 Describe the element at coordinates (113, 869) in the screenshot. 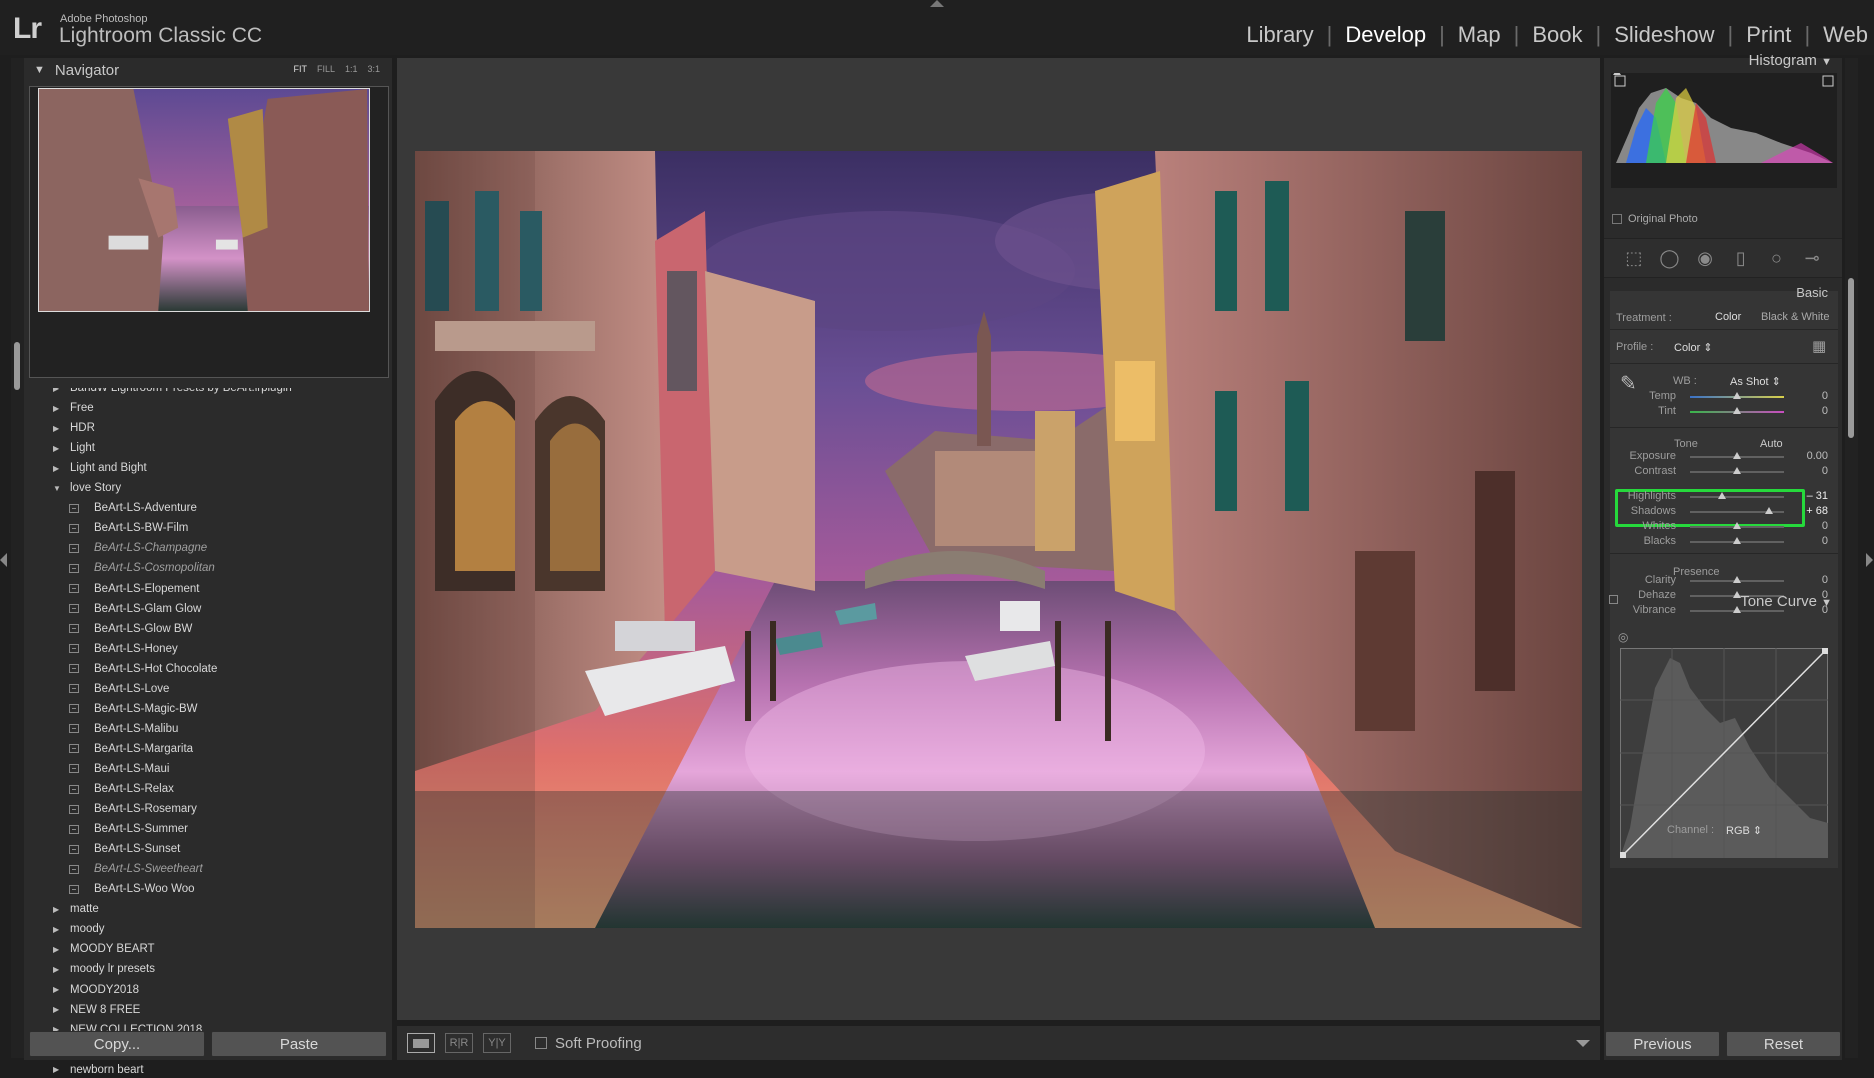

I see `preset-item: BeArt-LS-Sweetheart` at that location.